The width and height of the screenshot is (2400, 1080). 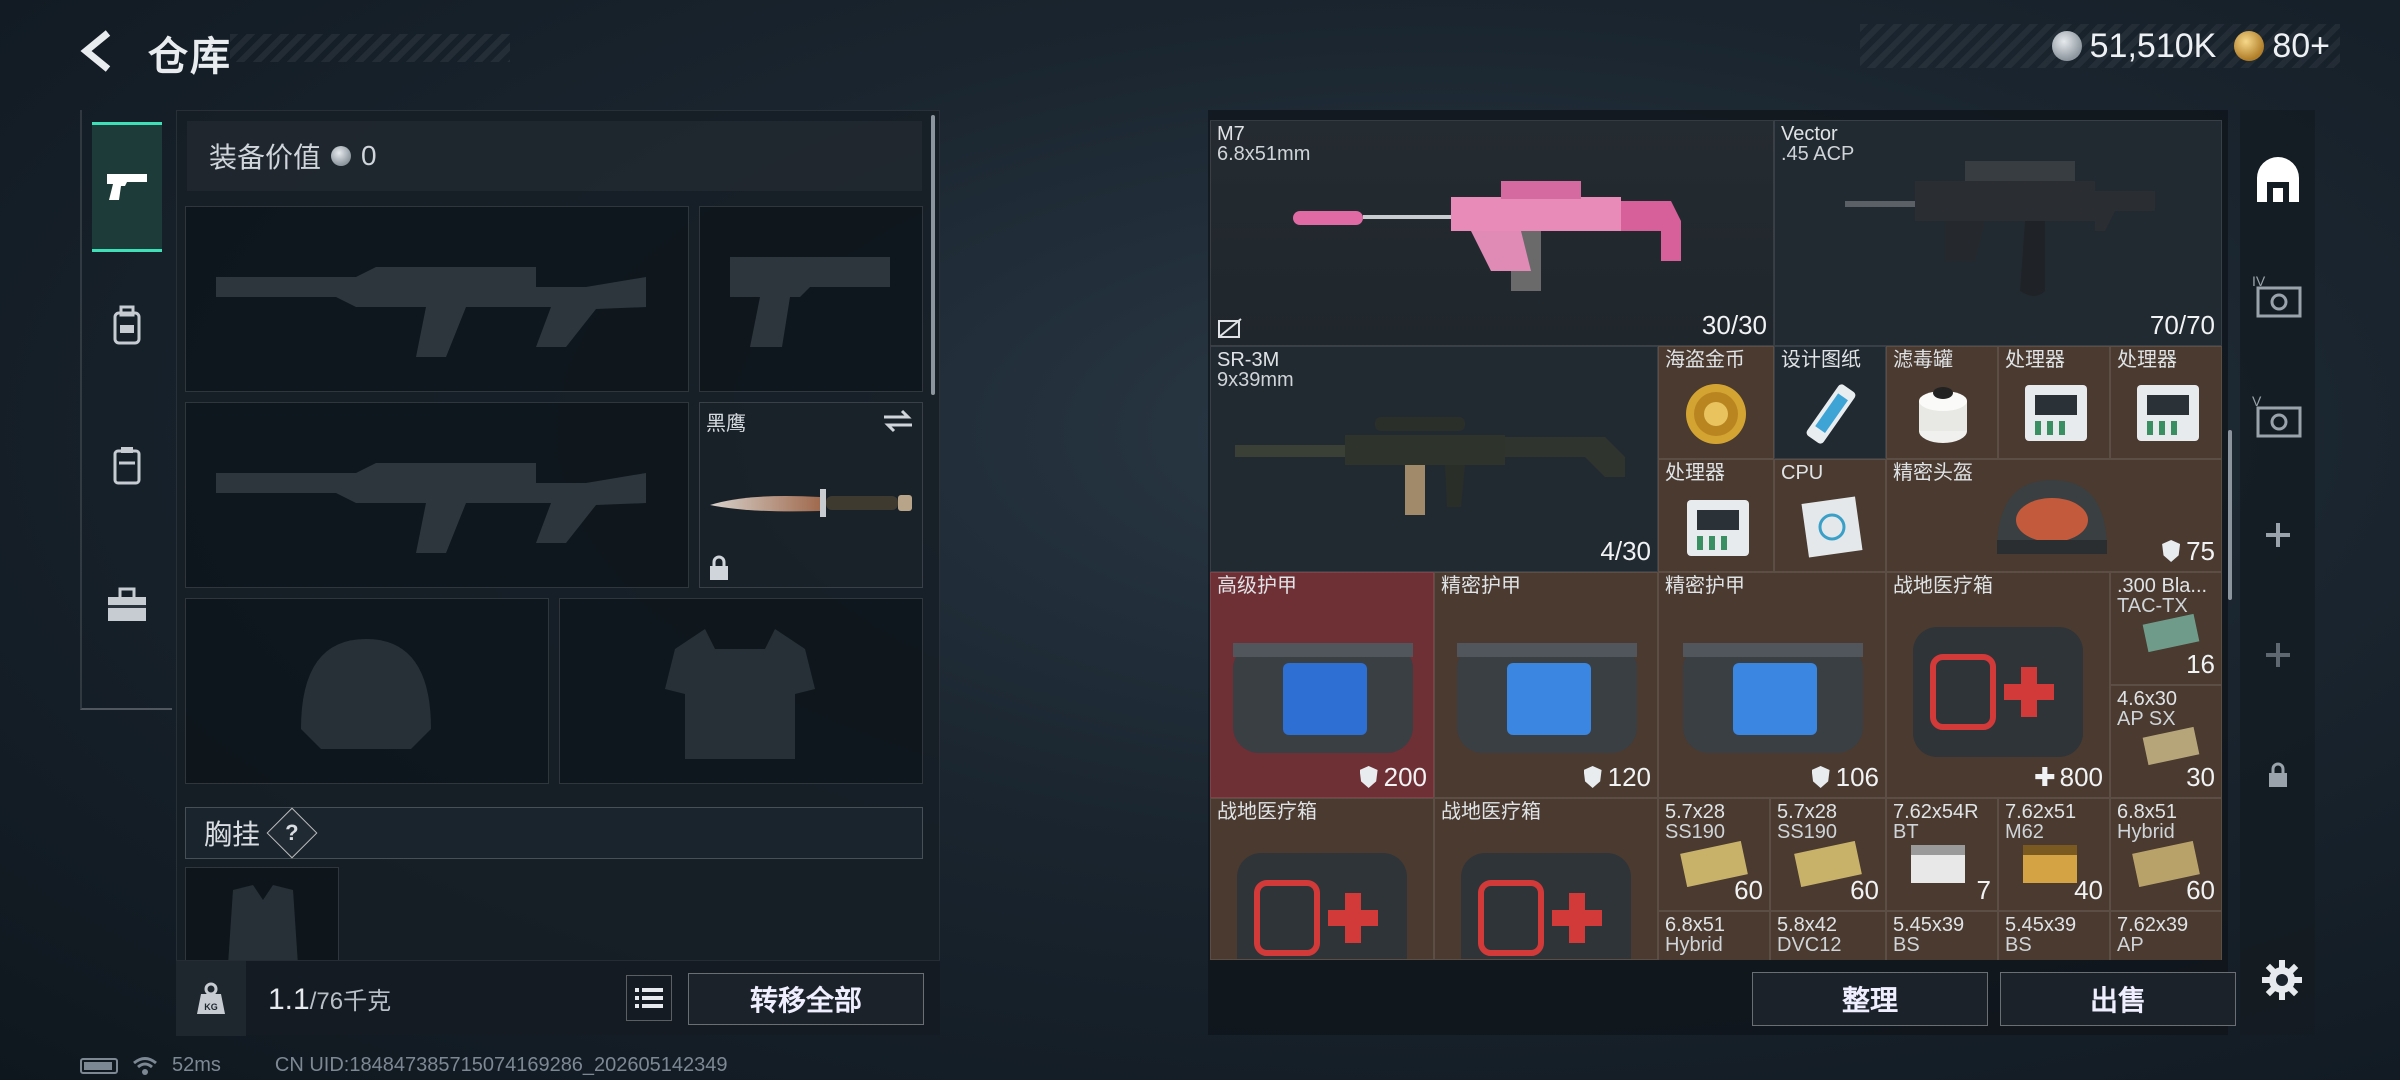 I want to click on inventory-item-pirate-coin: 海盗金币, so click(x=1716, y=402).